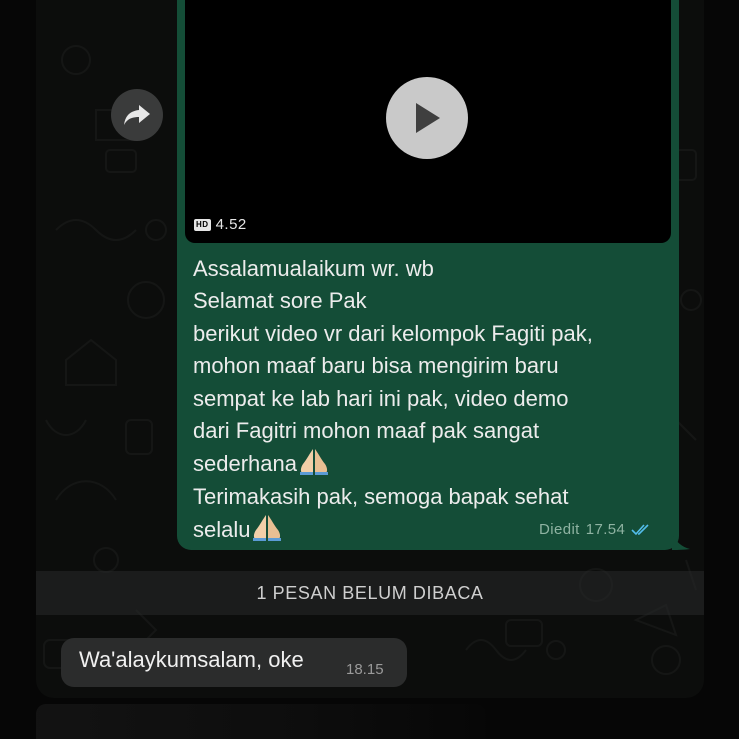 The image size is (739, 739). What do you see at coordinates (640, 529) in the screenshot?
I see `double-check-read-icon` at bounding box center [640, 529].